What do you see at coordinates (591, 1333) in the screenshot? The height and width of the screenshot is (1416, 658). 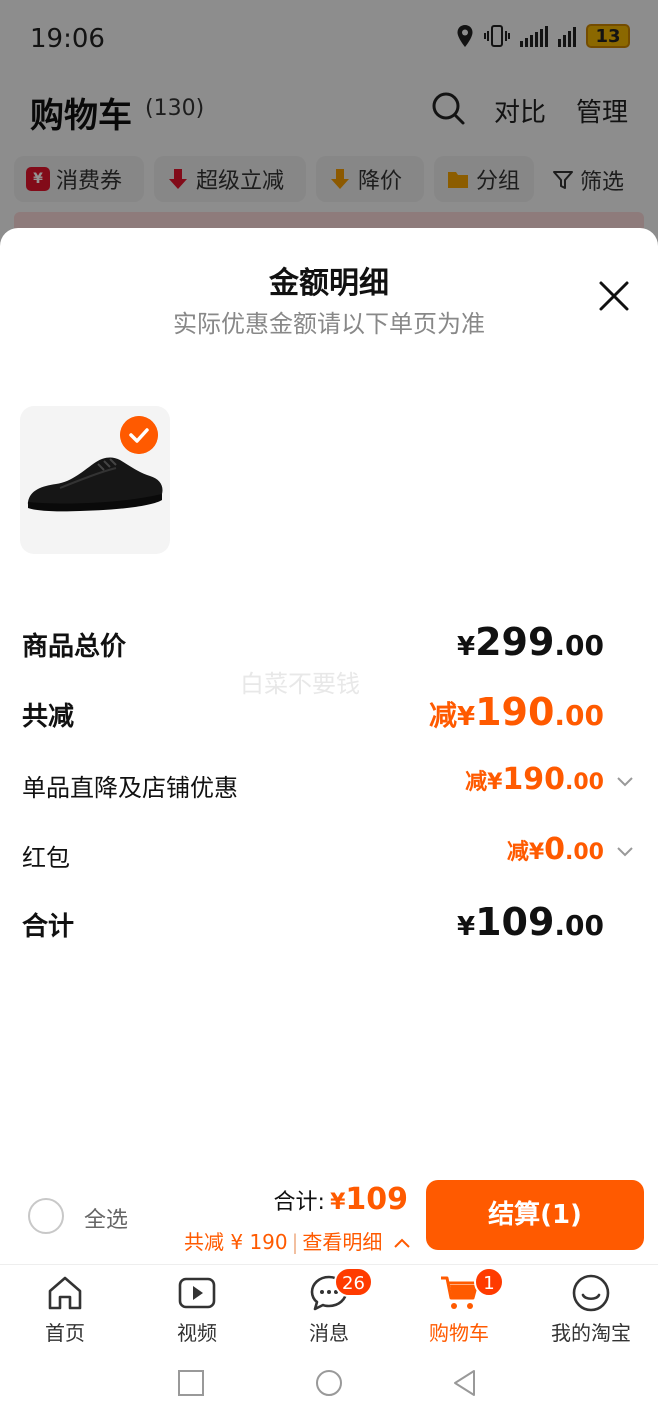 I see `tab-label: 我的淘宝` at bounding box center [591, 1333].